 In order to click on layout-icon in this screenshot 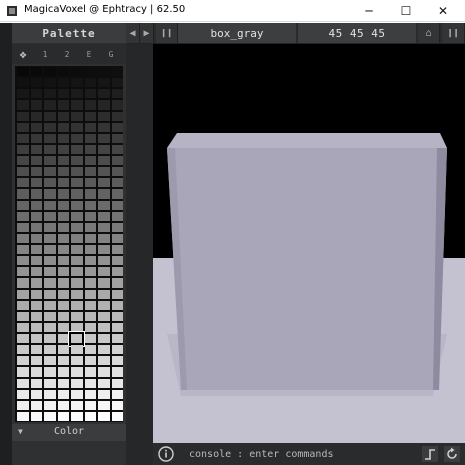, I will do `click(430, 454)`.